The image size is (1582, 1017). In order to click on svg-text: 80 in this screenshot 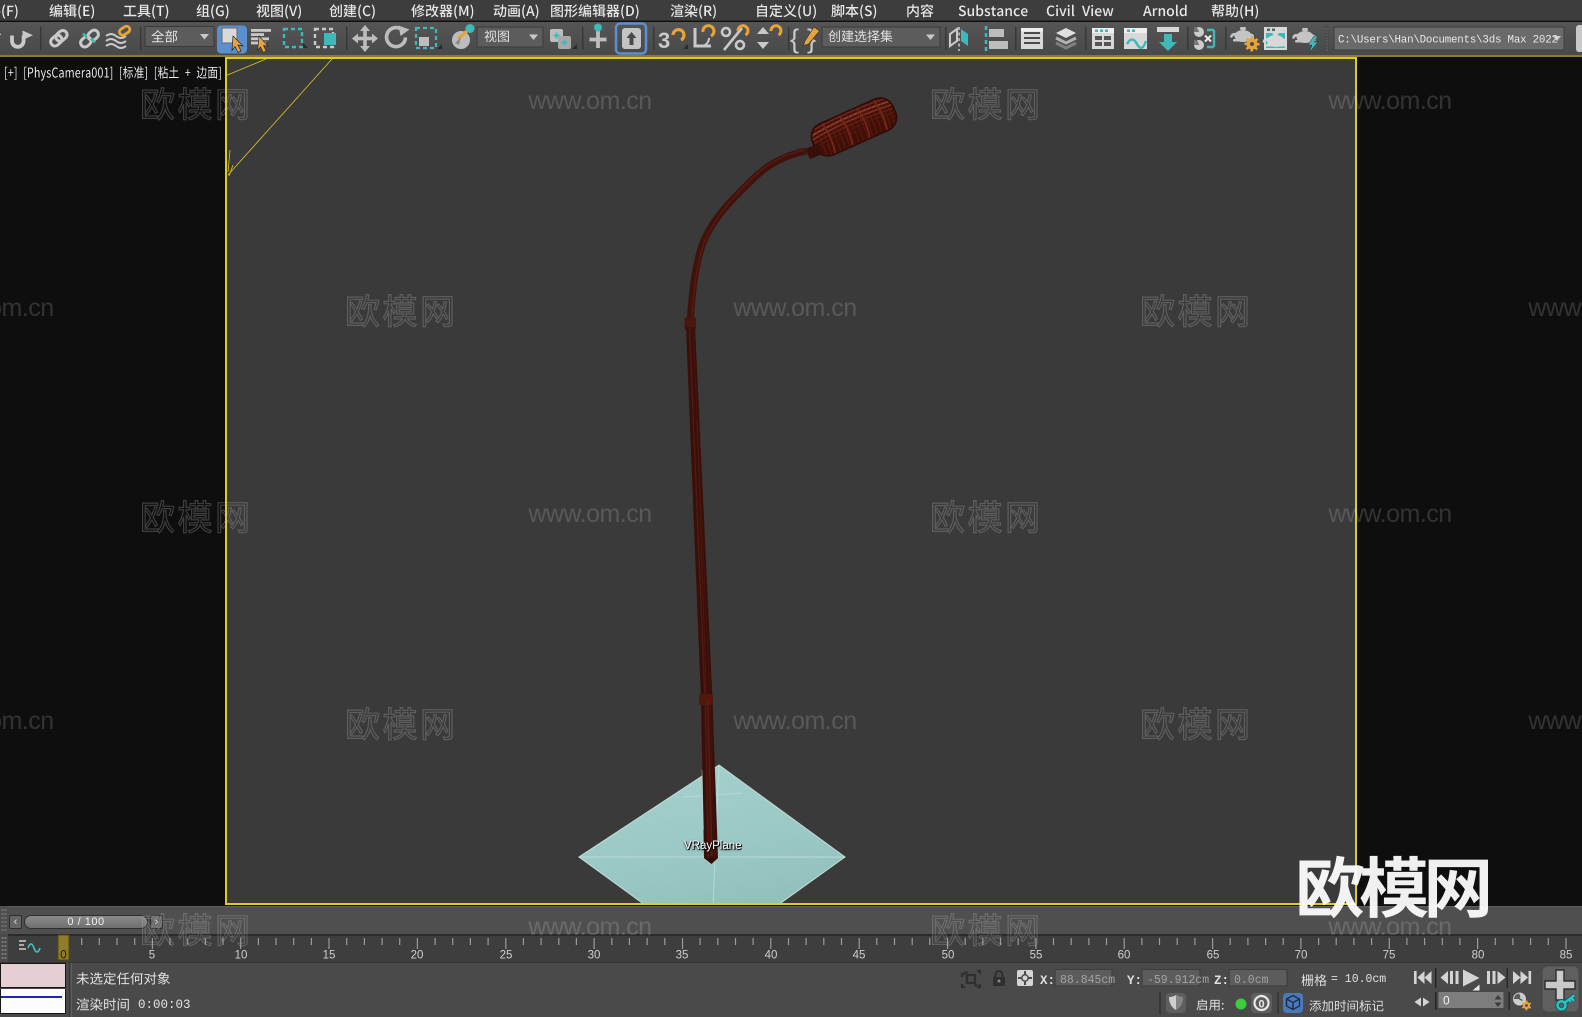, I will do `click(1478, 956)`.